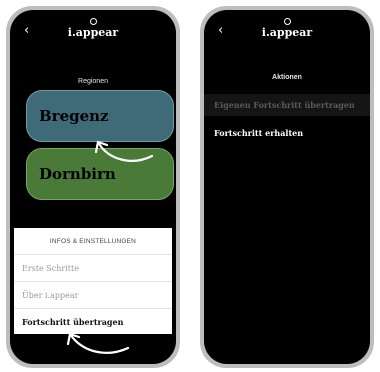  Describe the element at coordinates (287, 105) in the screenshot. I see `menu-item-send-progress: Eigenen Fortschritt übertragen` at that location.